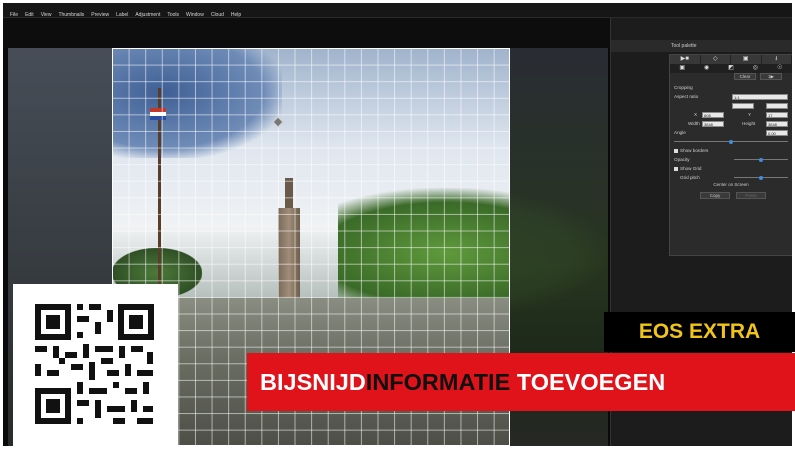 Image resolution: width=795 pixels, height=452 pixels. I want to click on y-label: Y, so click(750, 114).